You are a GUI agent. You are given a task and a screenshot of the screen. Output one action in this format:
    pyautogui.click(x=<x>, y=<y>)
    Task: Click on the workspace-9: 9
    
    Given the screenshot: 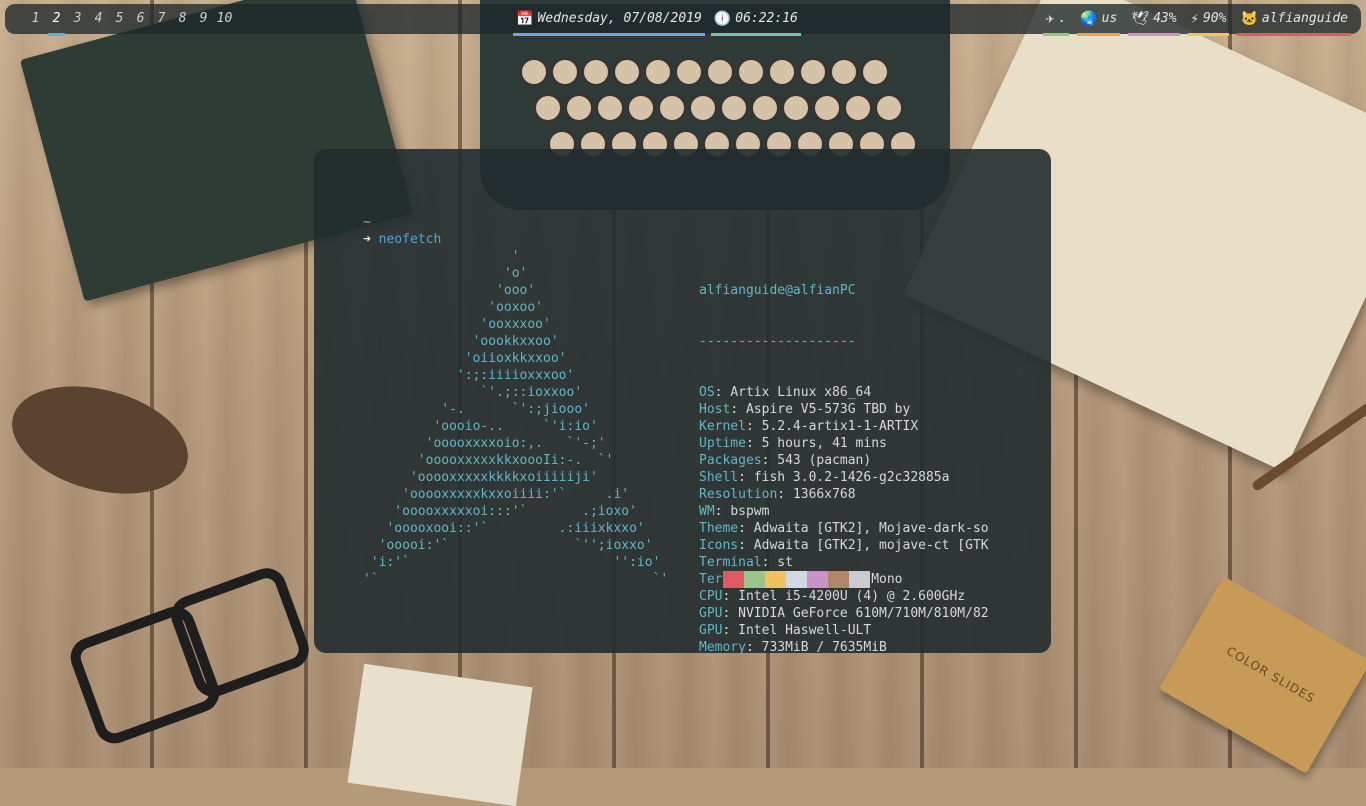 What is the action you would take?
    pyautogui.click(x=203, y=19)
    